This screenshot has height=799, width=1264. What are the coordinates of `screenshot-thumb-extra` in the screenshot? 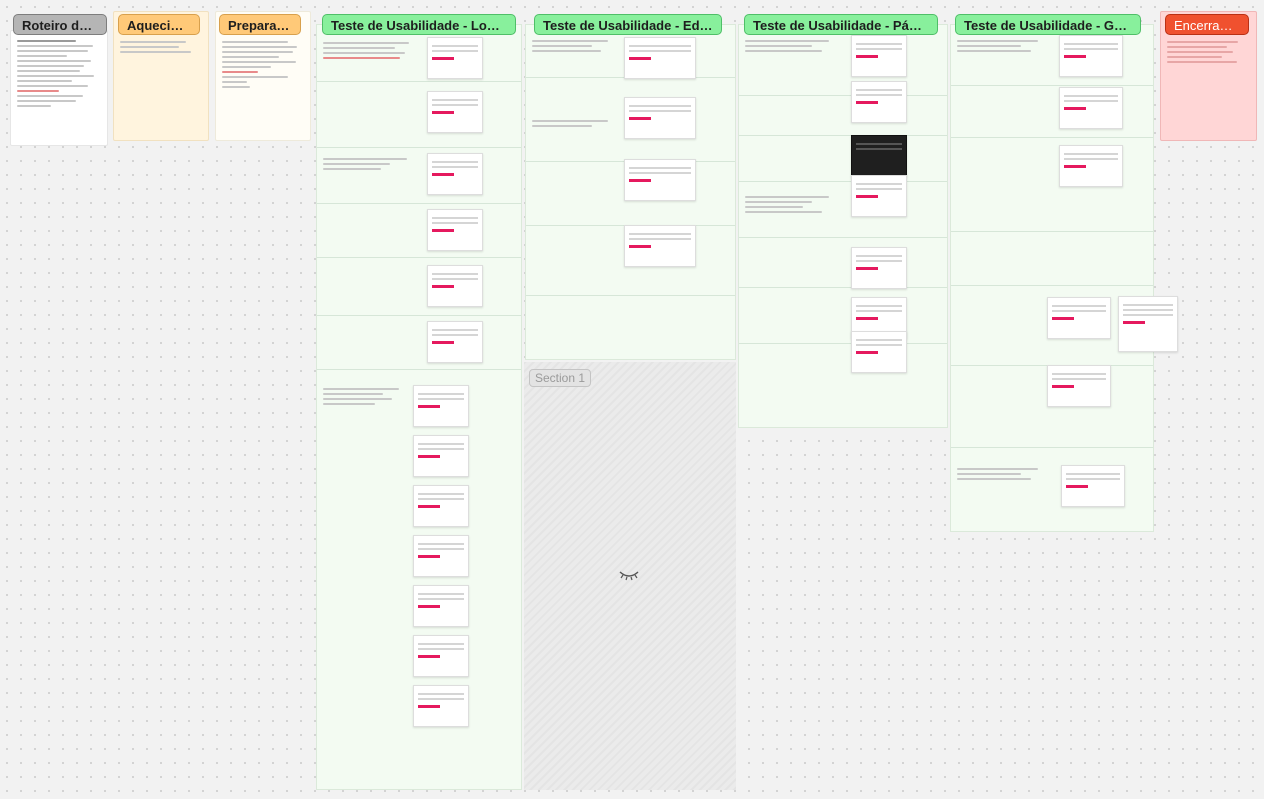 It's located at (1148, 324).